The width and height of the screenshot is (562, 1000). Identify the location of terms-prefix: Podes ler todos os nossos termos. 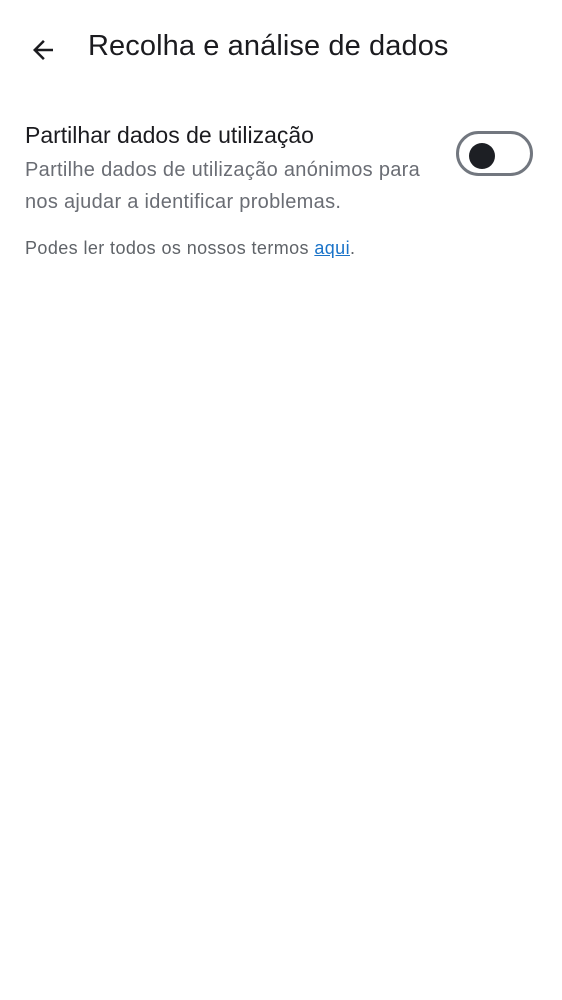
(170, 248).